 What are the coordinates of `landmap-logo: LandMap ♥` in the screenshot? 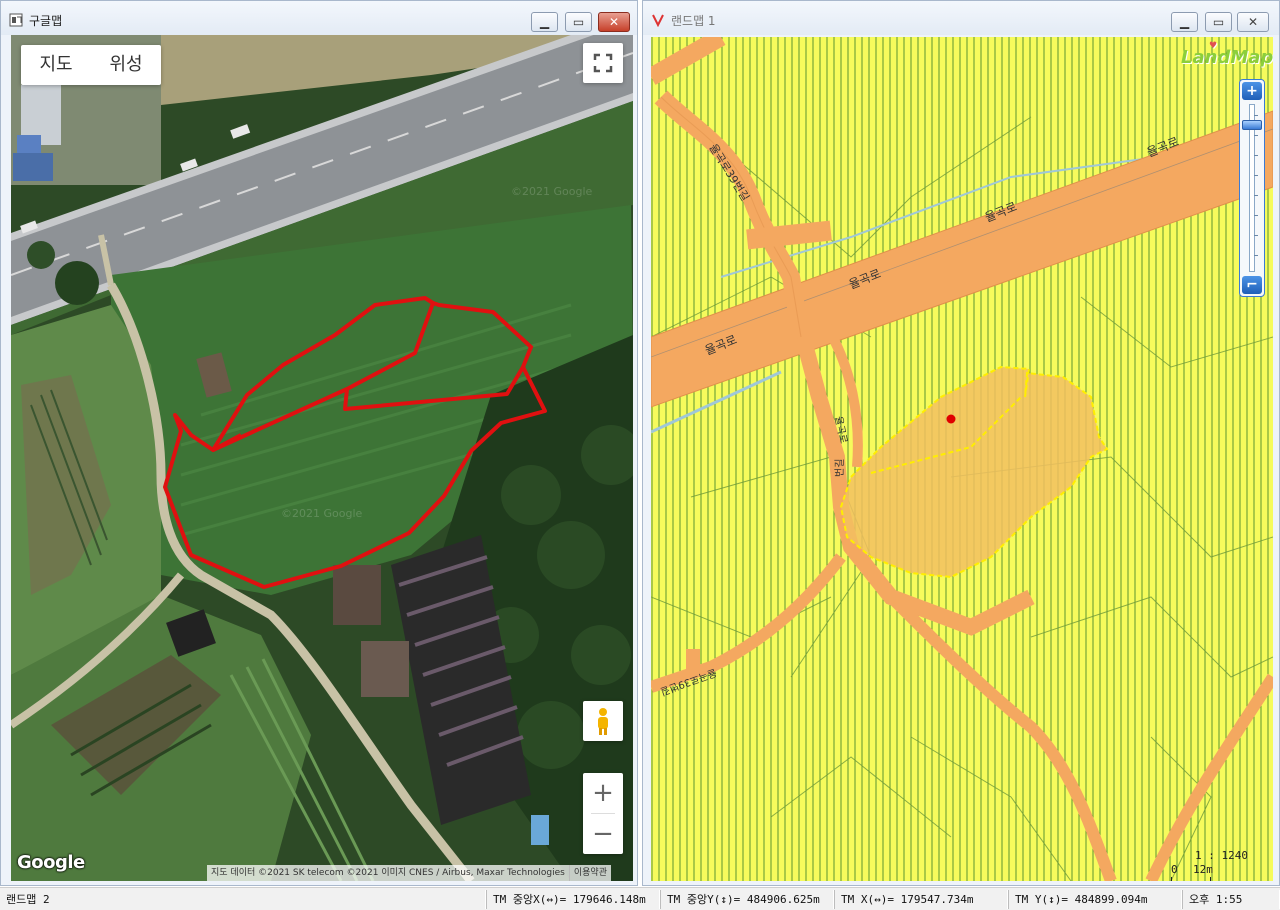 It's located at (1227, 54).